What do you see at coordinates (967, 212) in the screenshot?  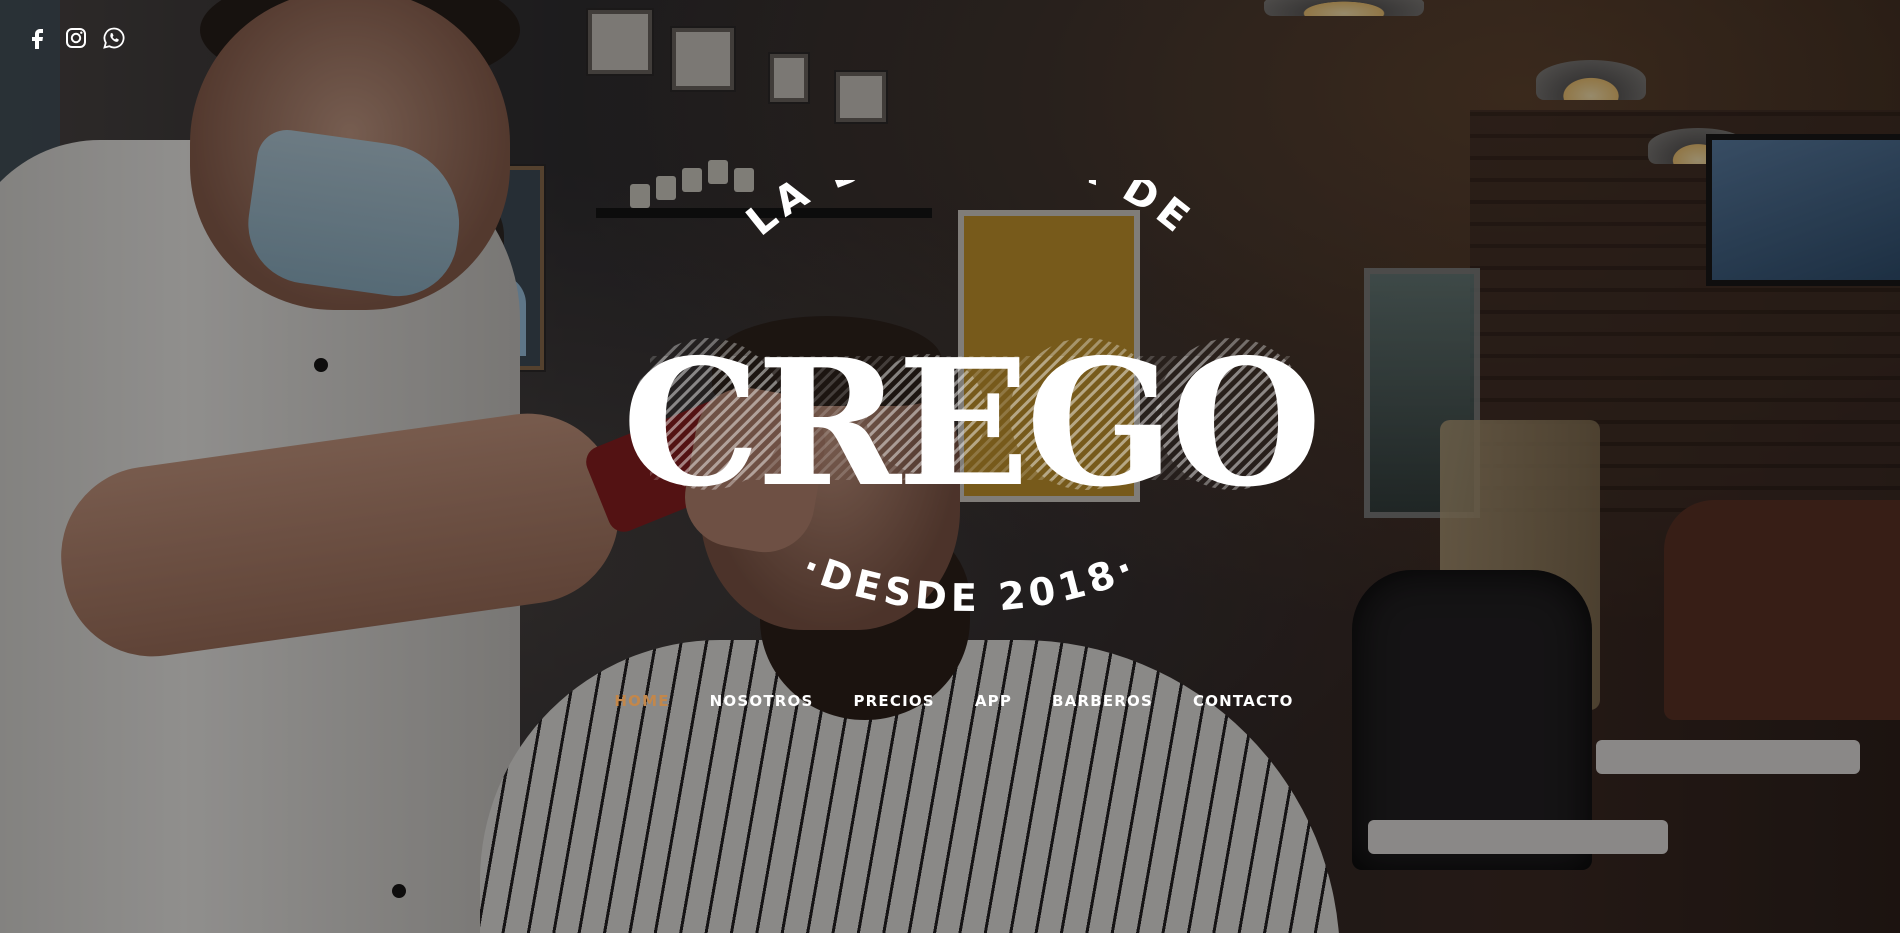 I see `logo-top-arc-text: LA BARBERÍA DE` at bounding box center [967, 212].